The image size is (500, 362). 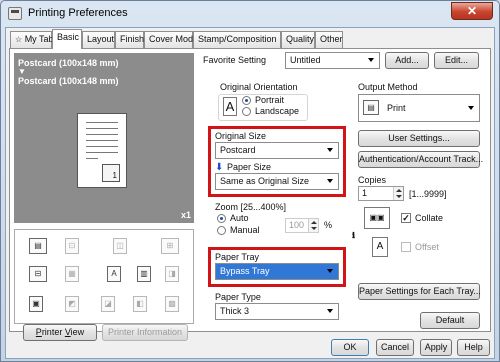 I want to click on portrait-radio, so click(x=246, y=100).